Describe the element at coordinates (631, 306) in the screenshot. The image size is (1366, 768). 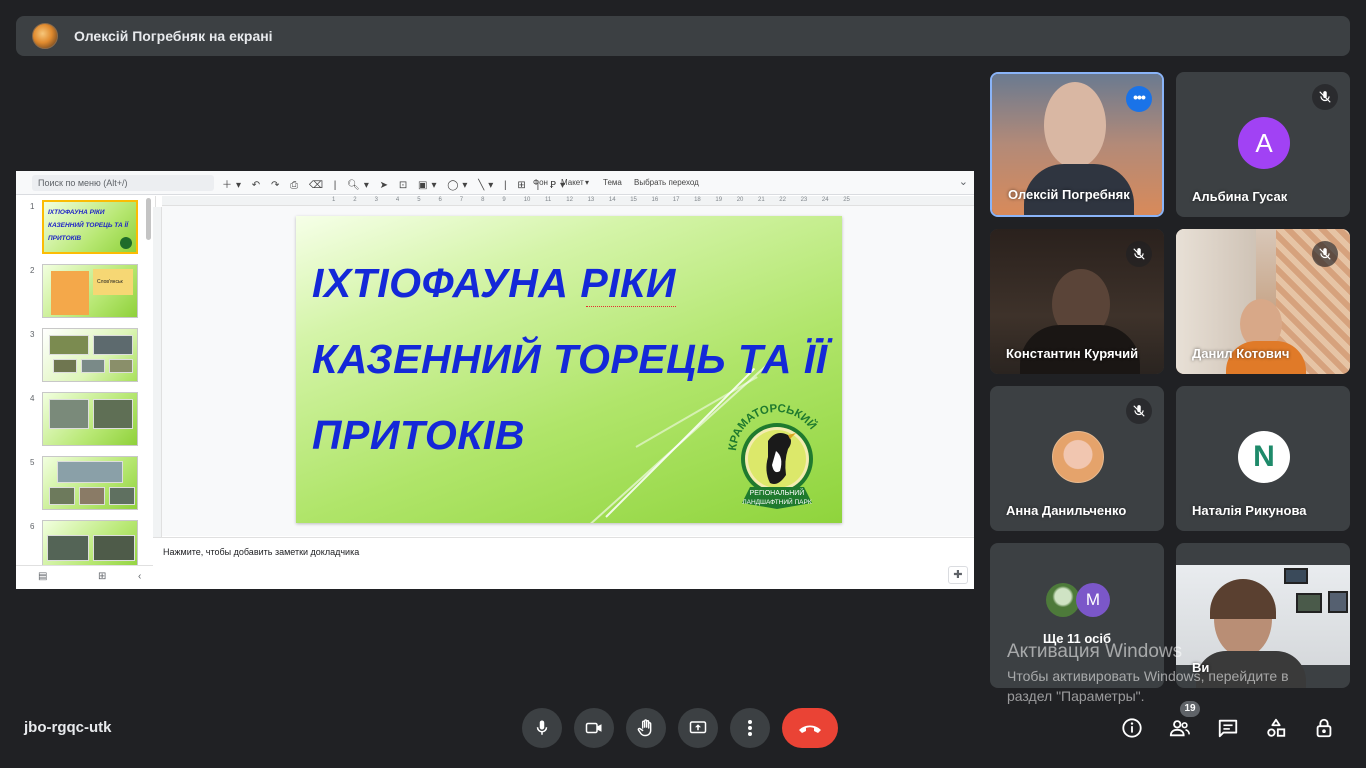
I see `spelling-underline` at that location.